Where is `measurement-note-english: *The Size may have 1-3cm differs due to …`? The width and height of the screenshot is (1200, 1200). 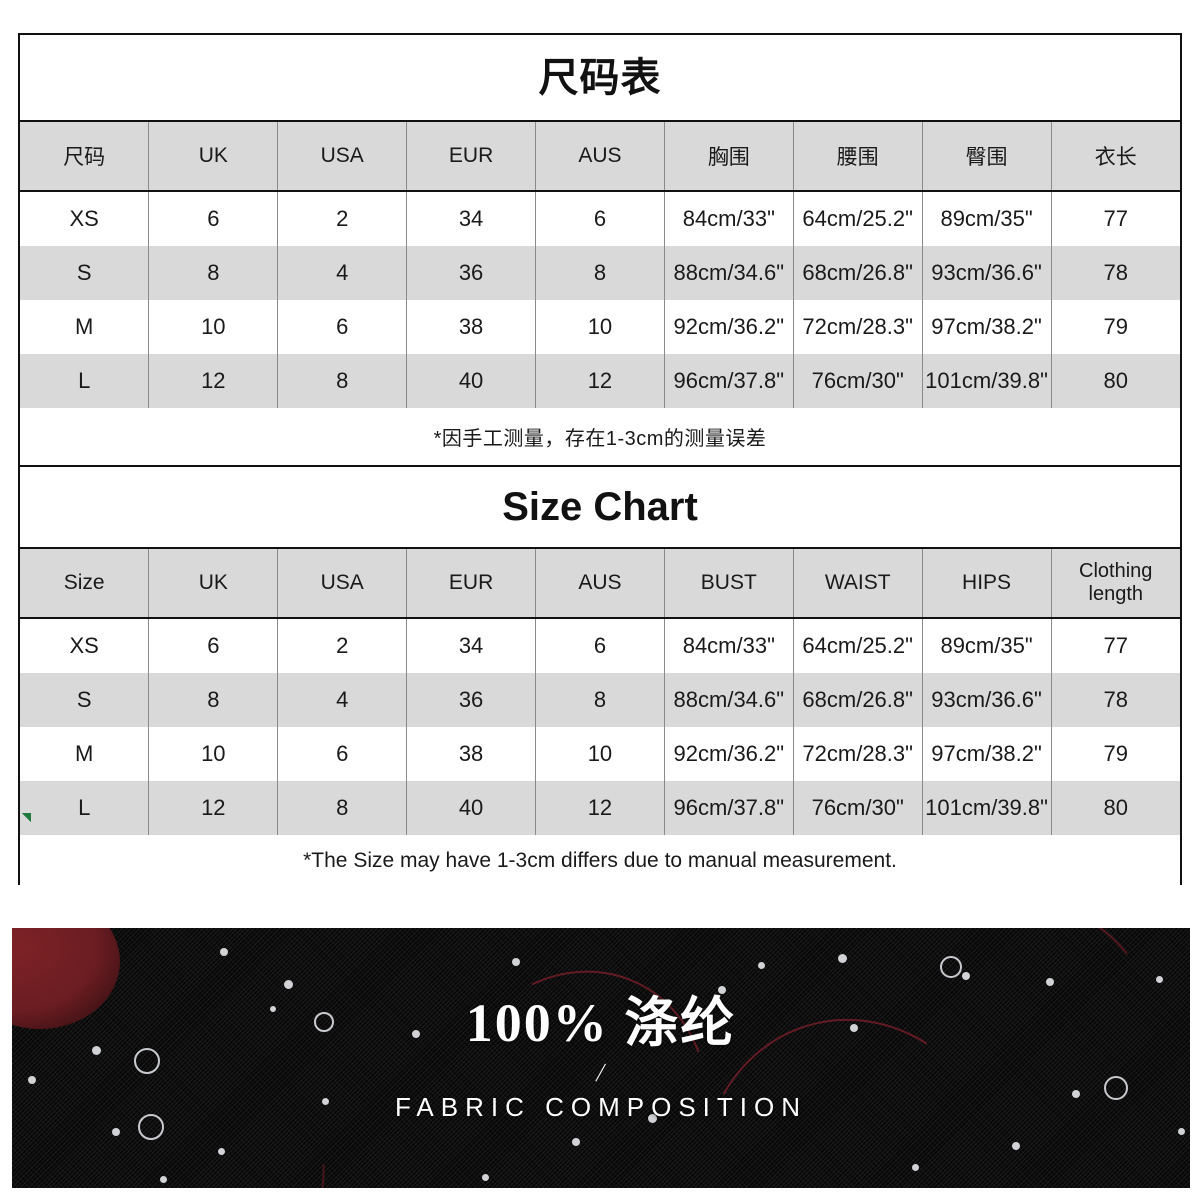
measurement-note-english: *The Size may have 1-3cm differs due to … is located at coordinates (600, 861).